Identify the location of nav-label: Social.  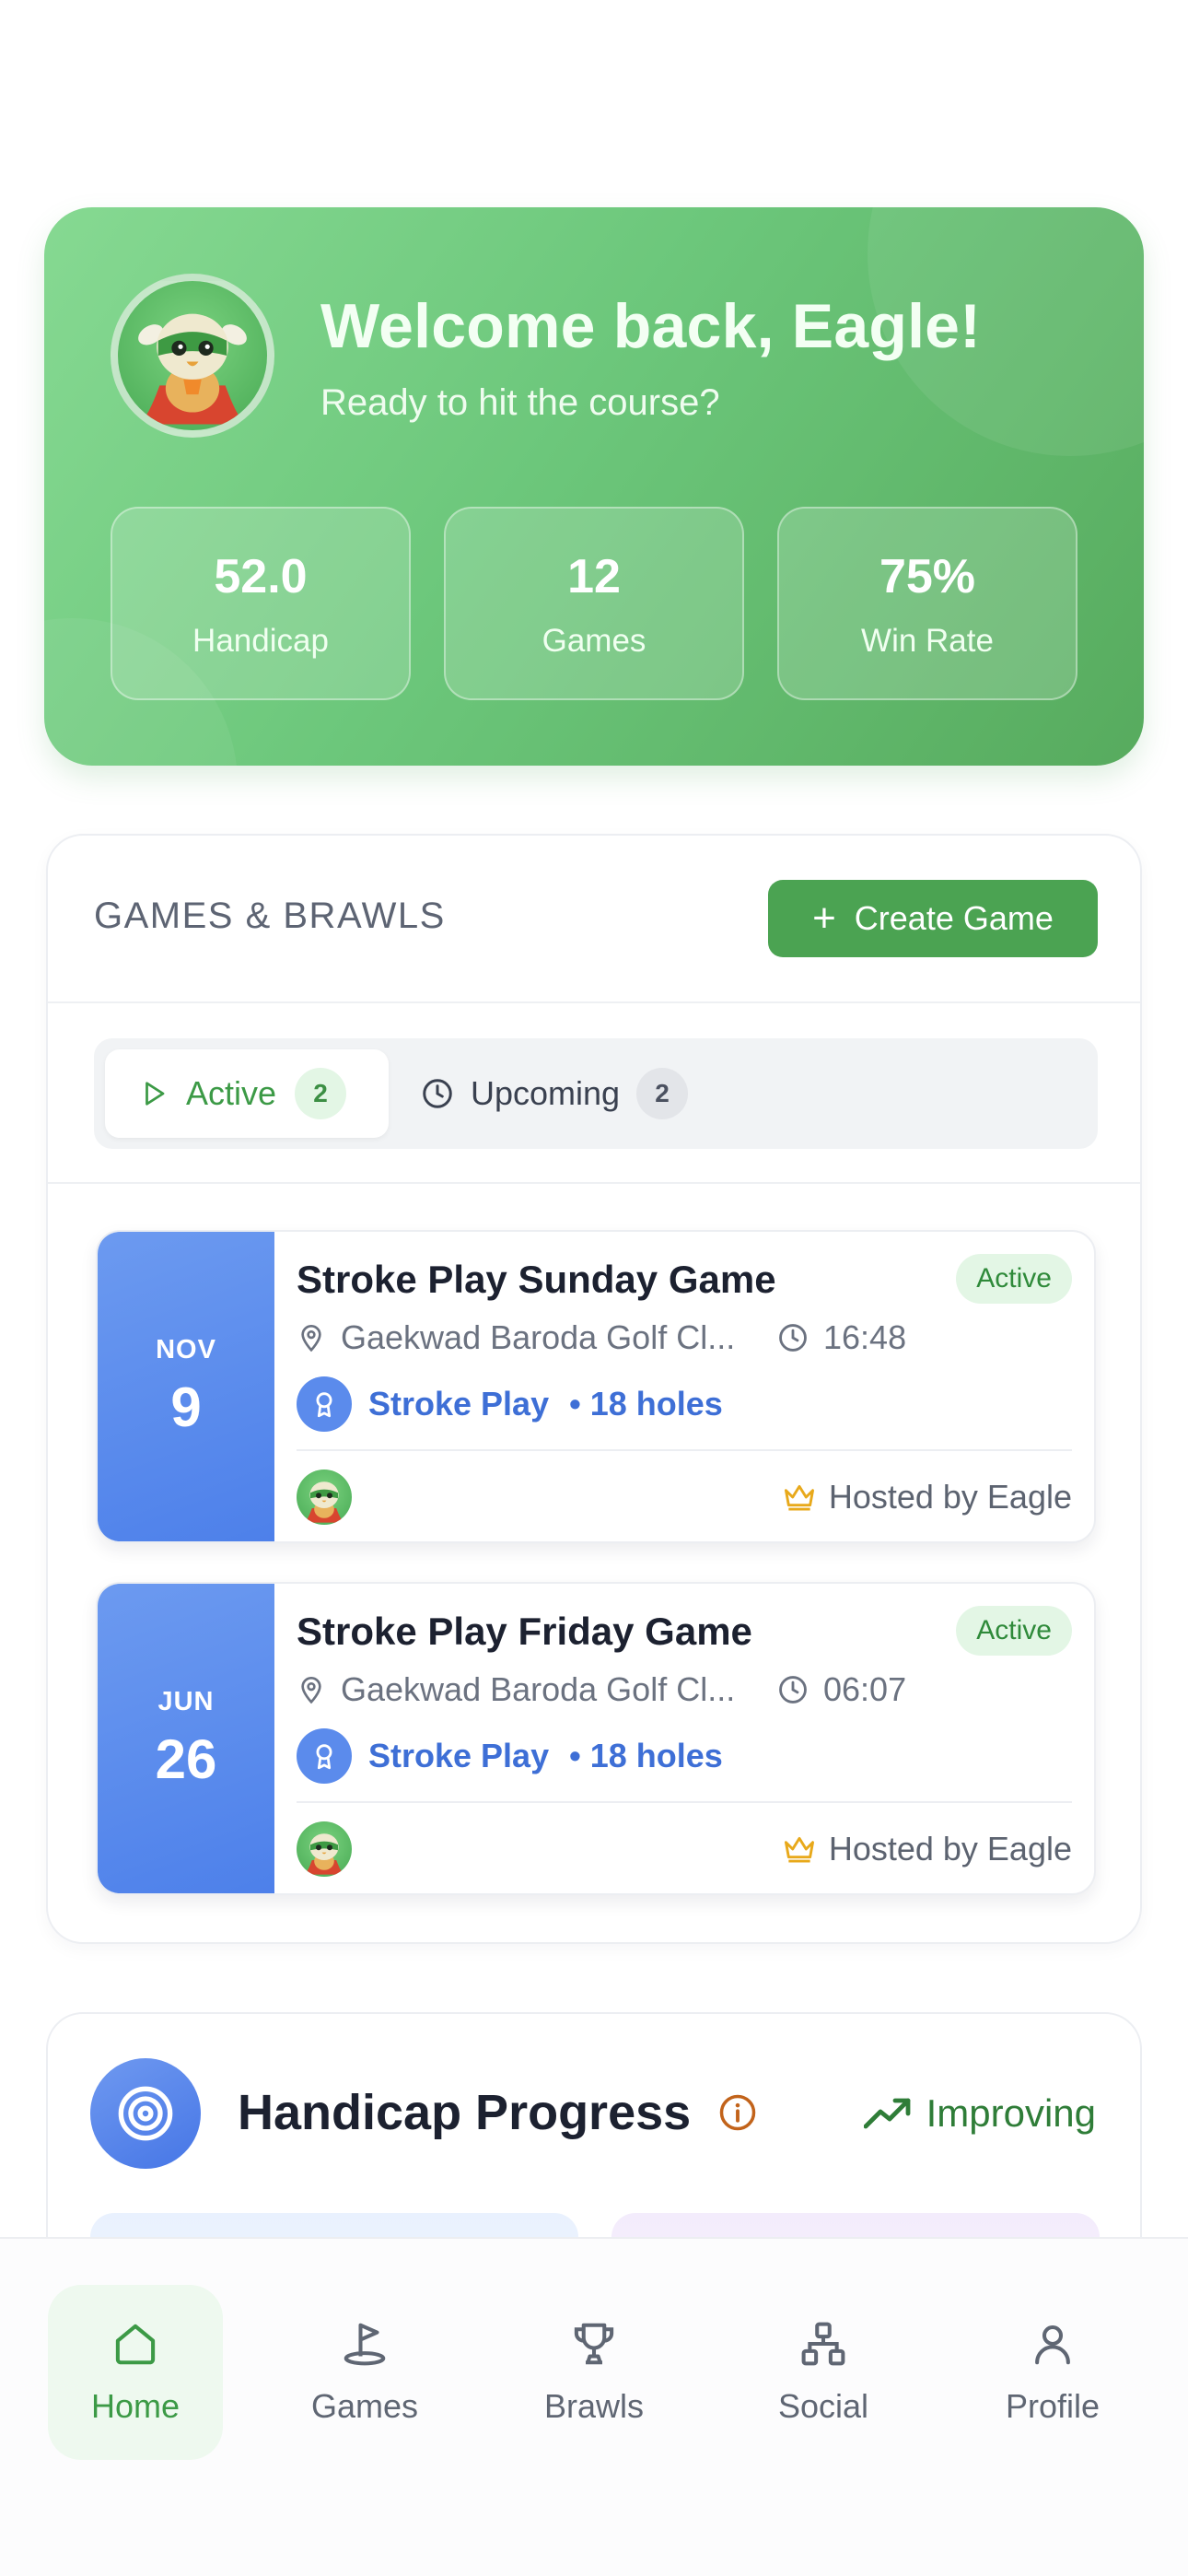
(823, 2406).